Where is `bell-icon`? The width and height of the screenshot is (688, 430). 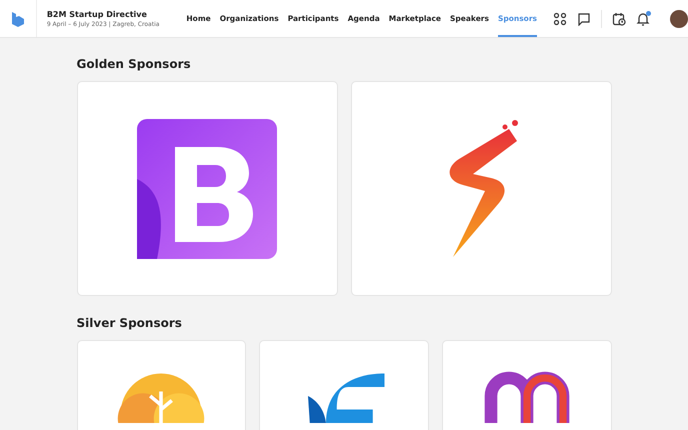
bell-icon is located at coordinates (643, 19).